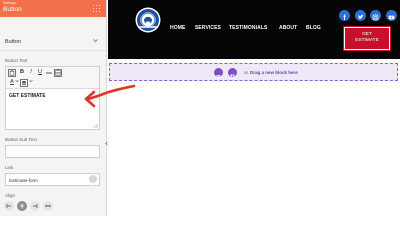 Image resolution: width=400 pixels, height=240 pixels. What do you see at coordinates (53, 8) in the screenshot?
I see `panel-header: Settings Button` at bounding box center [53, 8].